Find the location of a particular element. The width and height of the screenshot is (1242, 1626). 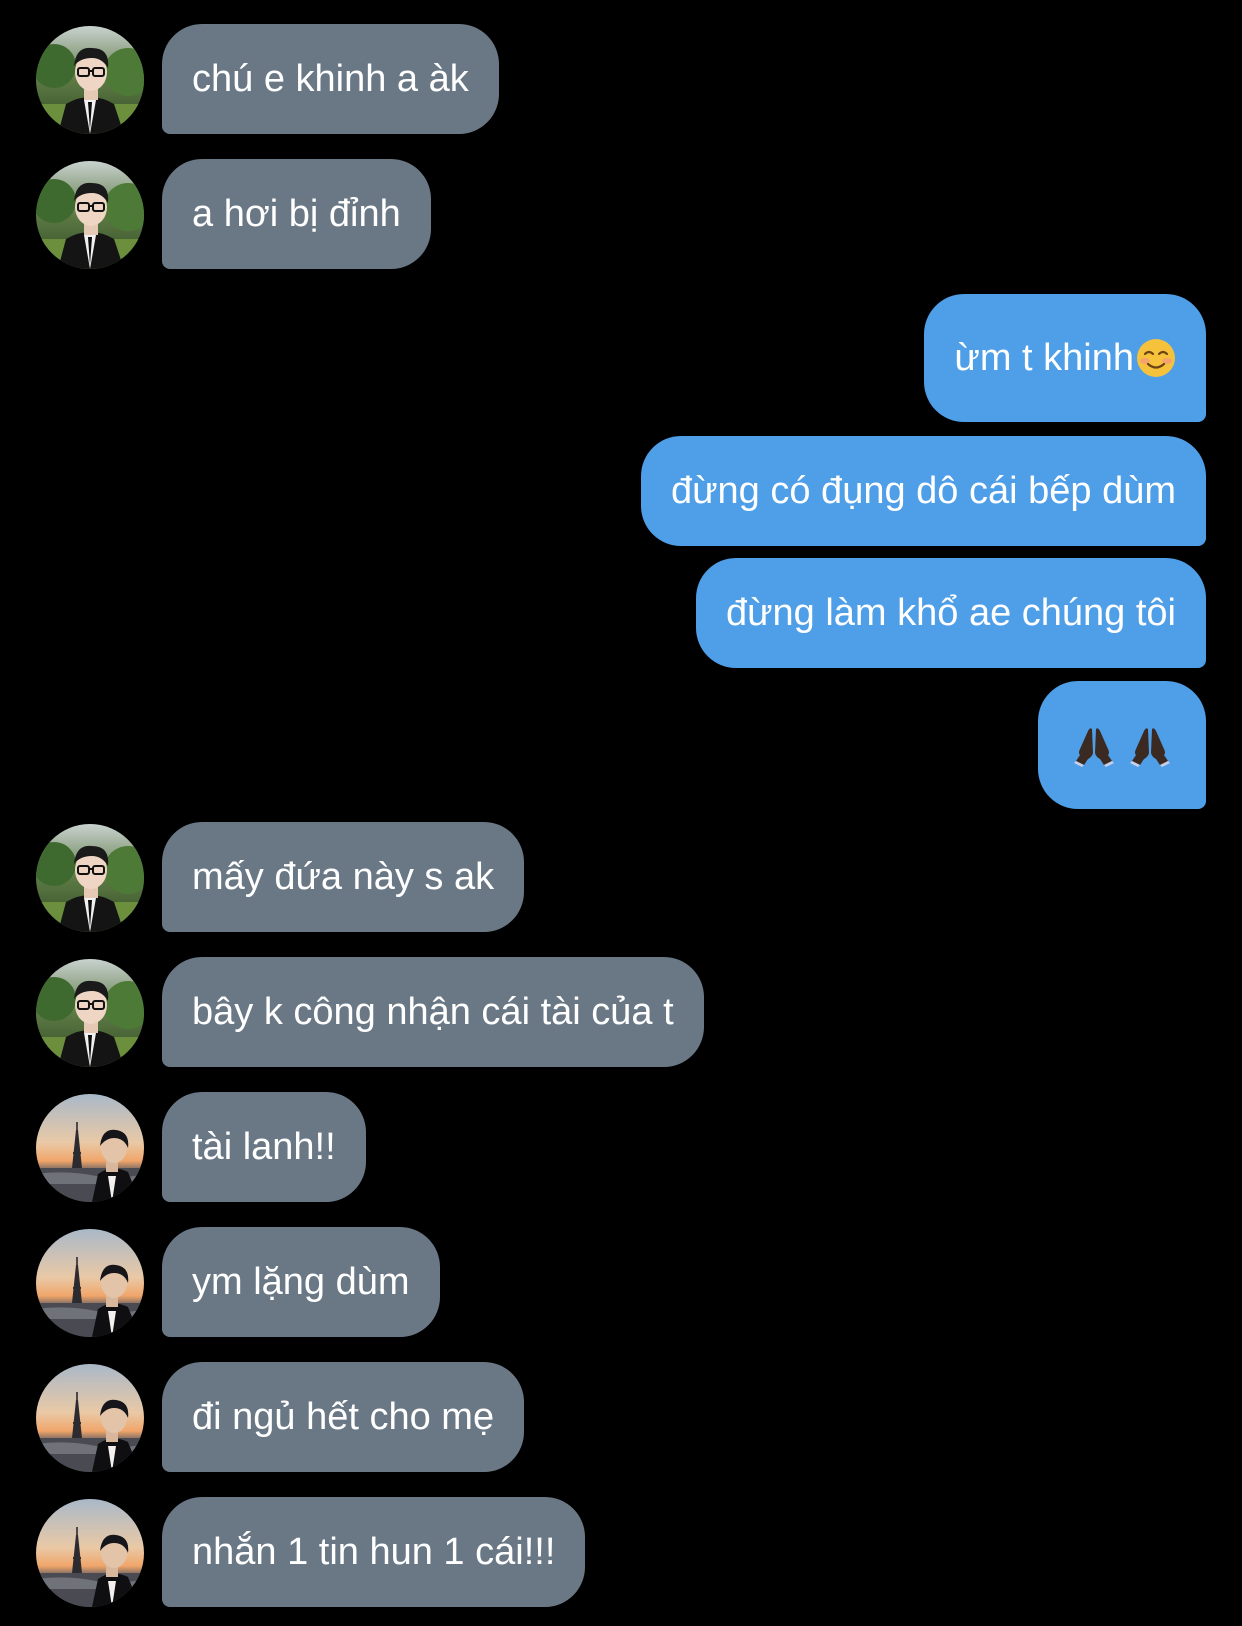

incoming-message-bubble: nhắn 1 tin hun 1 cái!!! is located at coordinates (374, 1552).